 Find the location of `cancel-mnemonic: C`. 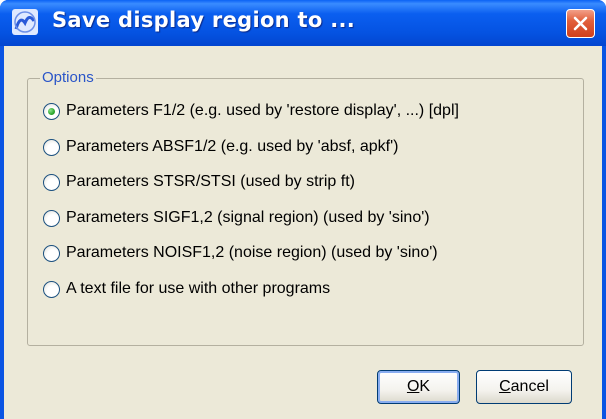

cancel-mnemonic: C is located at coordinates (505, 386).